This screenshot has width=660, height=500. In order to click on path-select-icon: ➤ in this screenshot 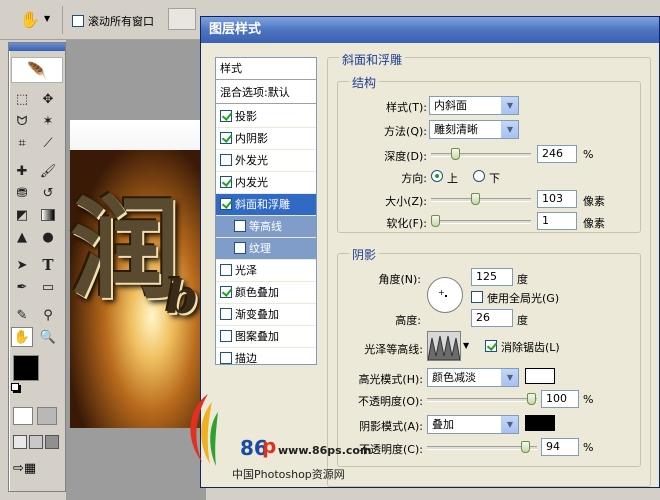, I will do `click(22, 265)`.